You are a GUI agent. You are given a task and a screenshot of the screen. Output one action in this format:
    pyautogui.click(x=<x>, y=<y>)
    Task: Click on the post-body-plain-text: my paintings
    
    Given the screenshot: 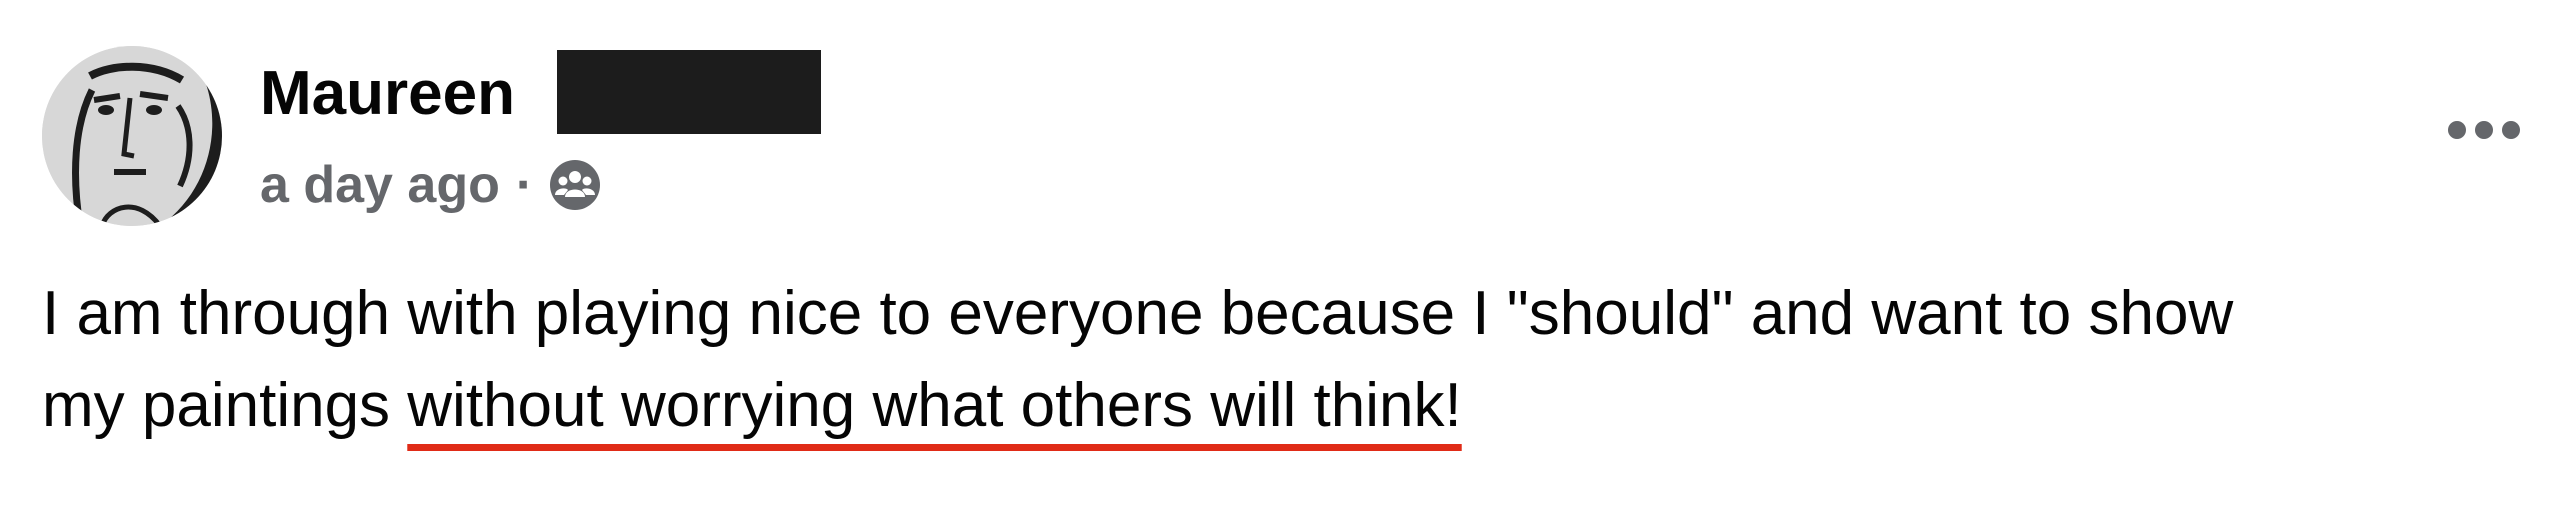 What is the action you would take?
    pyautogui.click(x=225, y=405)
    